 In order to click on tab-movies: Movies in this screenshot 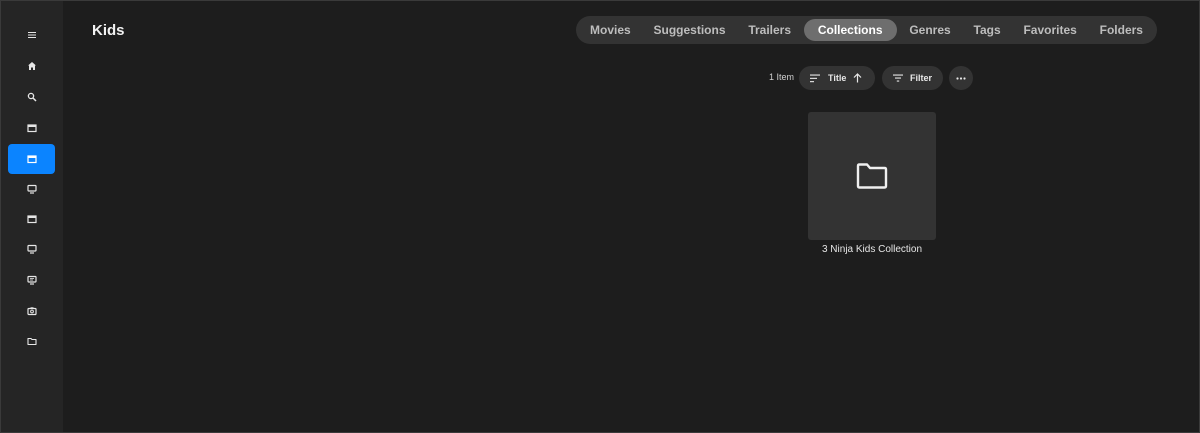, I will do `click(610, 30)`.